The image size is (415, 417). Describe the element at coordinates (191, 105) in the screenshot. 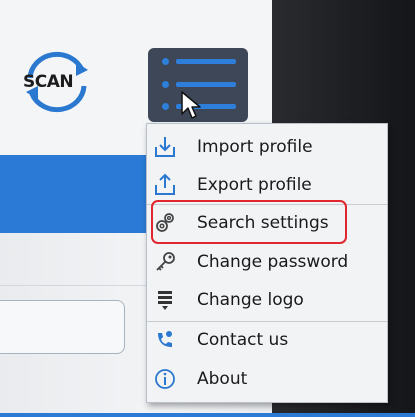

I see `mouse-cursor-icon` at that location.